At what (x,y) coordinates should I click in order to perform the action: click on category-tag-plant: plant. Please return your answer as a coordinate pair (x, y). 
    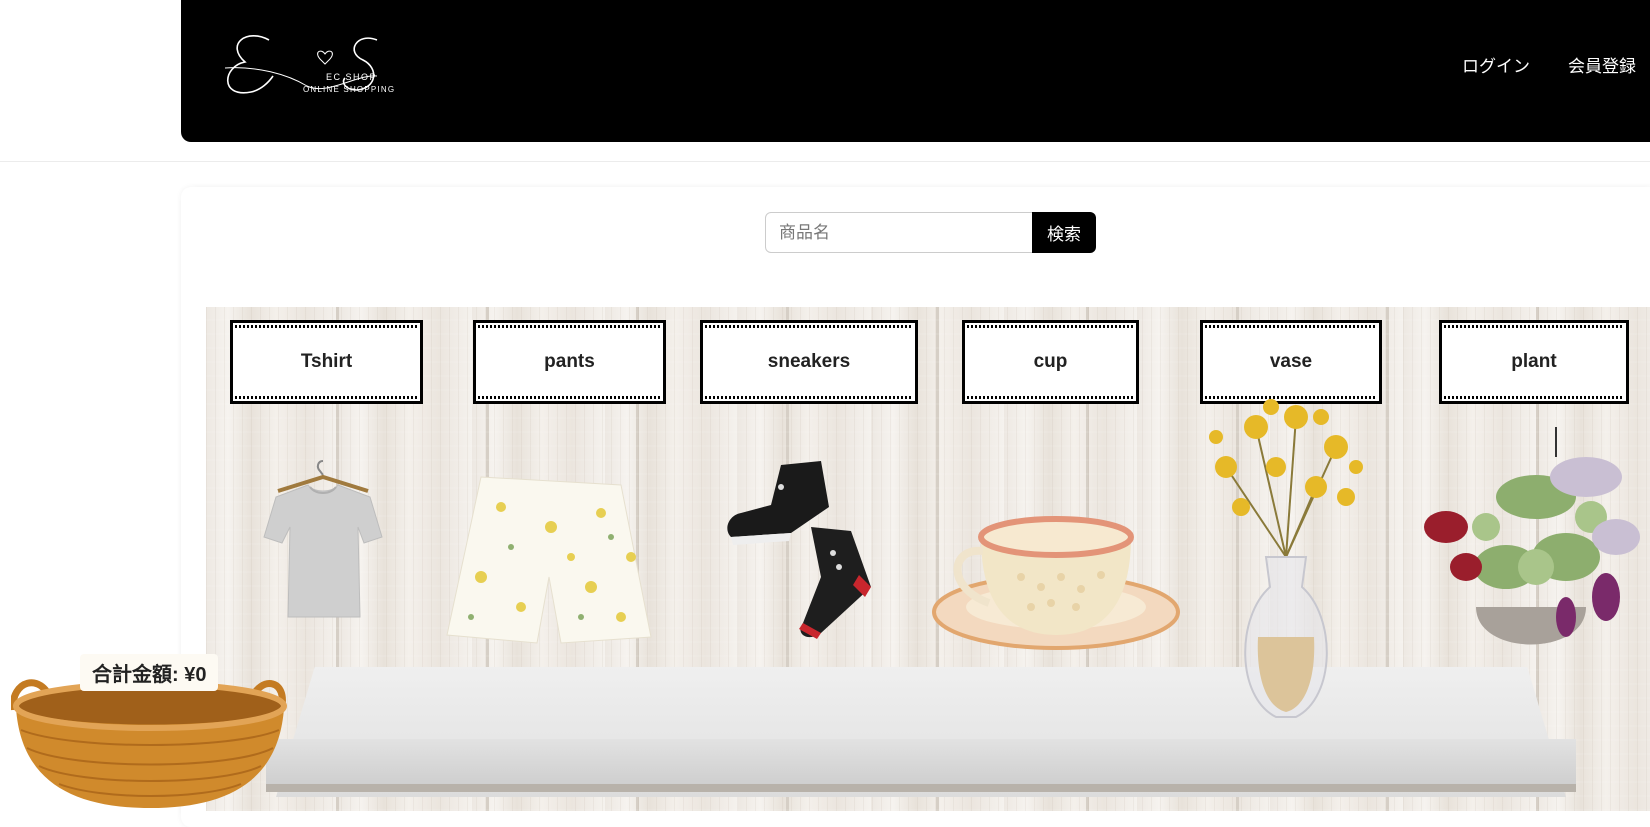
    Looking at the image, I should click on (1534, 362).